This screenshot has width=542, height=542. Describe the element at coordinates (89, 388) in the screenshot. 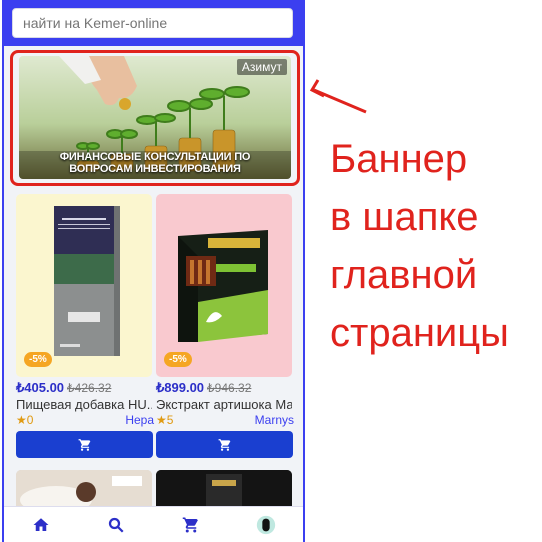

I see `old-price: ₺426.32` at that location.